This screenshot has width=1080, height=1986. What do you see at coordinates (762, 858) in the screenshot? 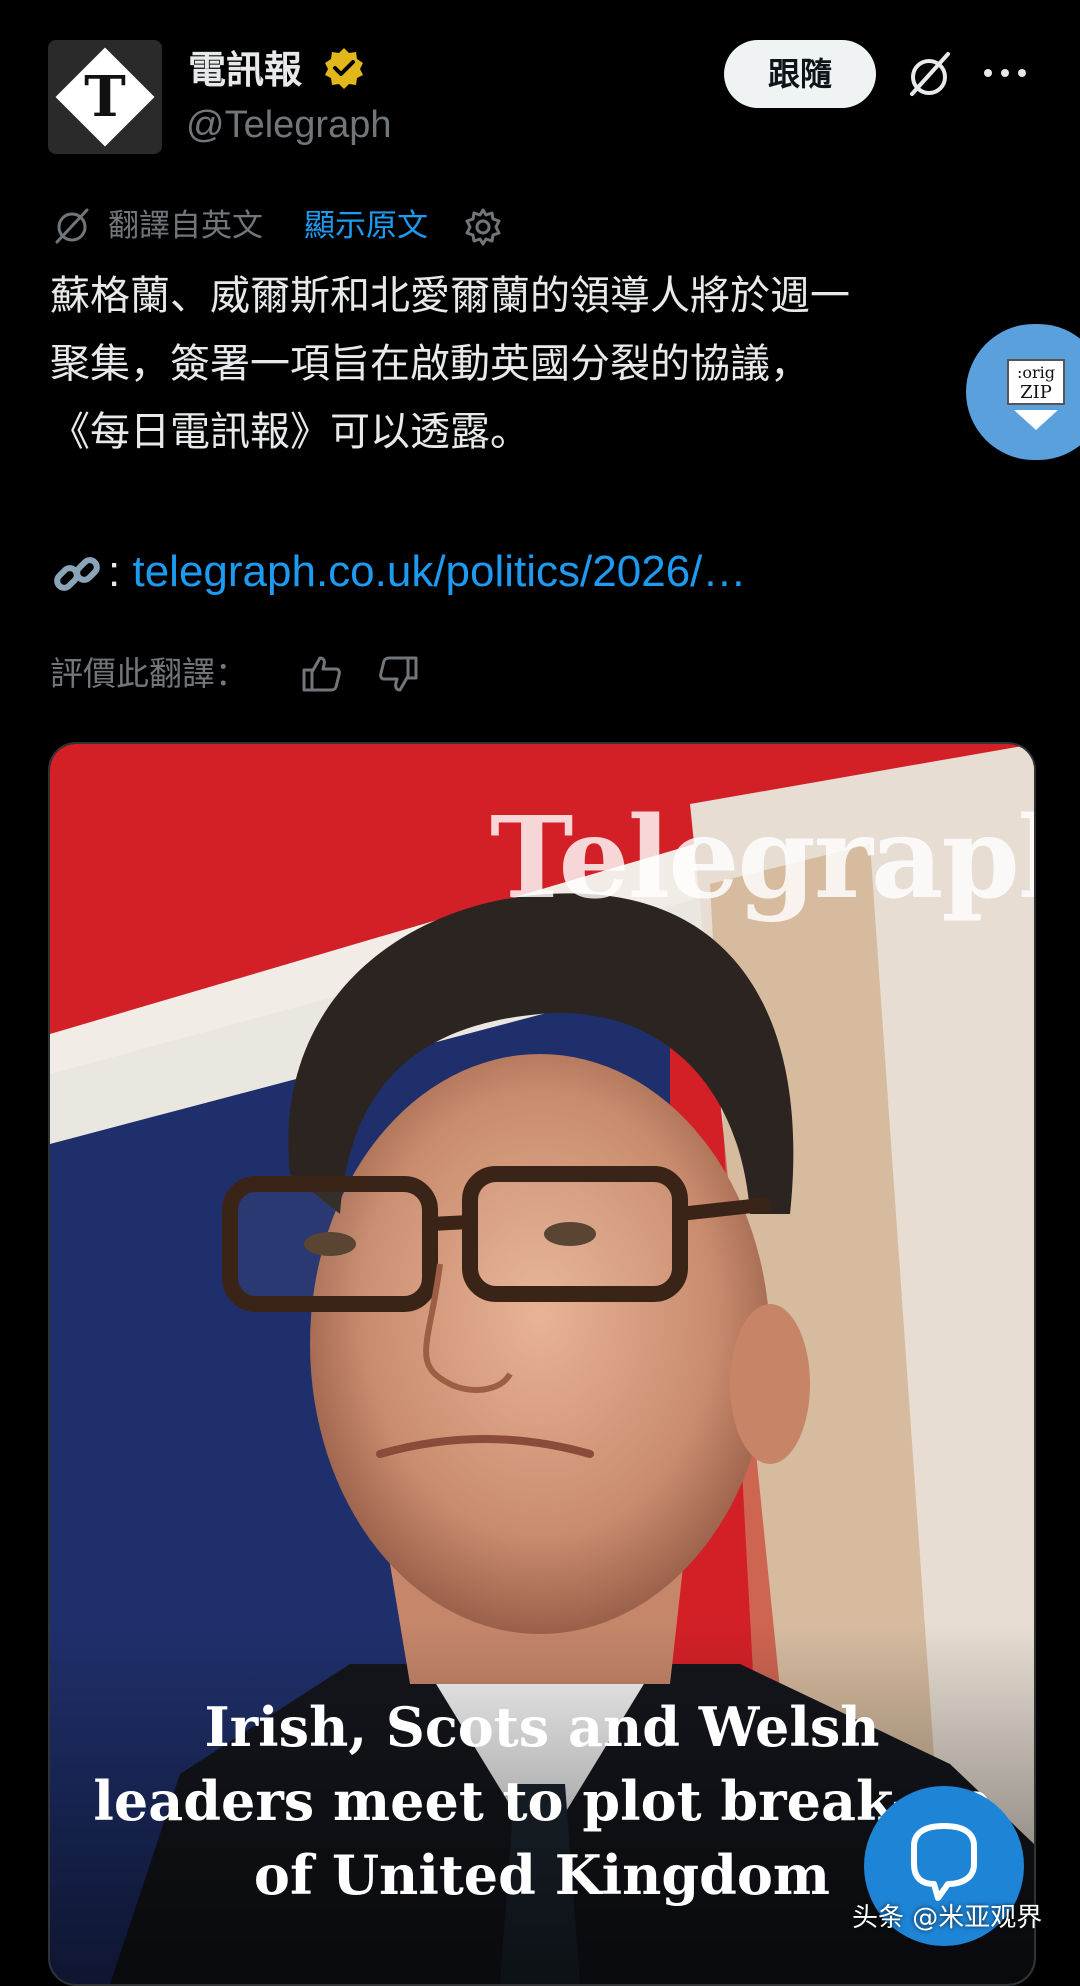
I see `media-masthead: Telegraph` at bounding box center [762, 858].